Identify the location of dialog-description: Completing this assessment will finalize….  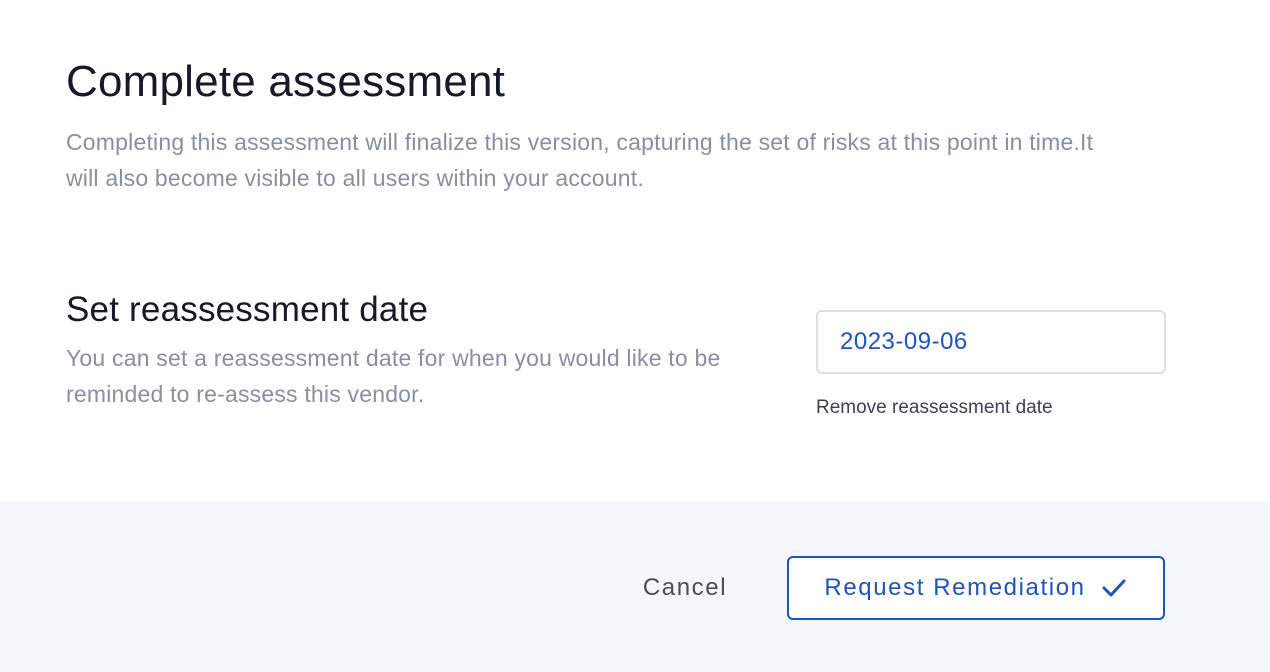
(580, 160).